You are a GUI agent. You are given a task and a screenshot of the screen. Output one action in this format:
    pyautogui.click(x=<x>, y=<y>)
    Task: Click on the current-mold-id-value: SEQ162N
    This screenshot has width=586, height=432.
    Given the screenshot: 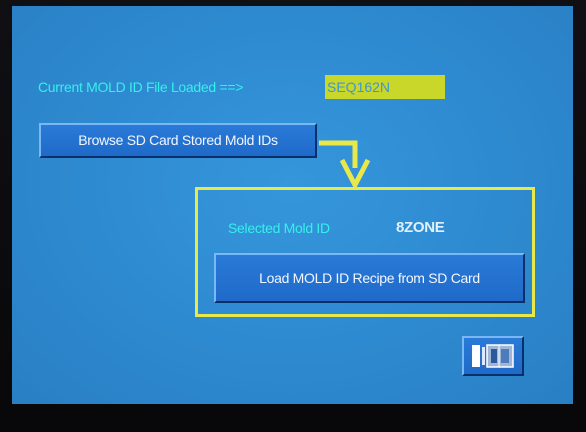 What is the action you would take?
    pyautogui.click(x=385, y=87)
    